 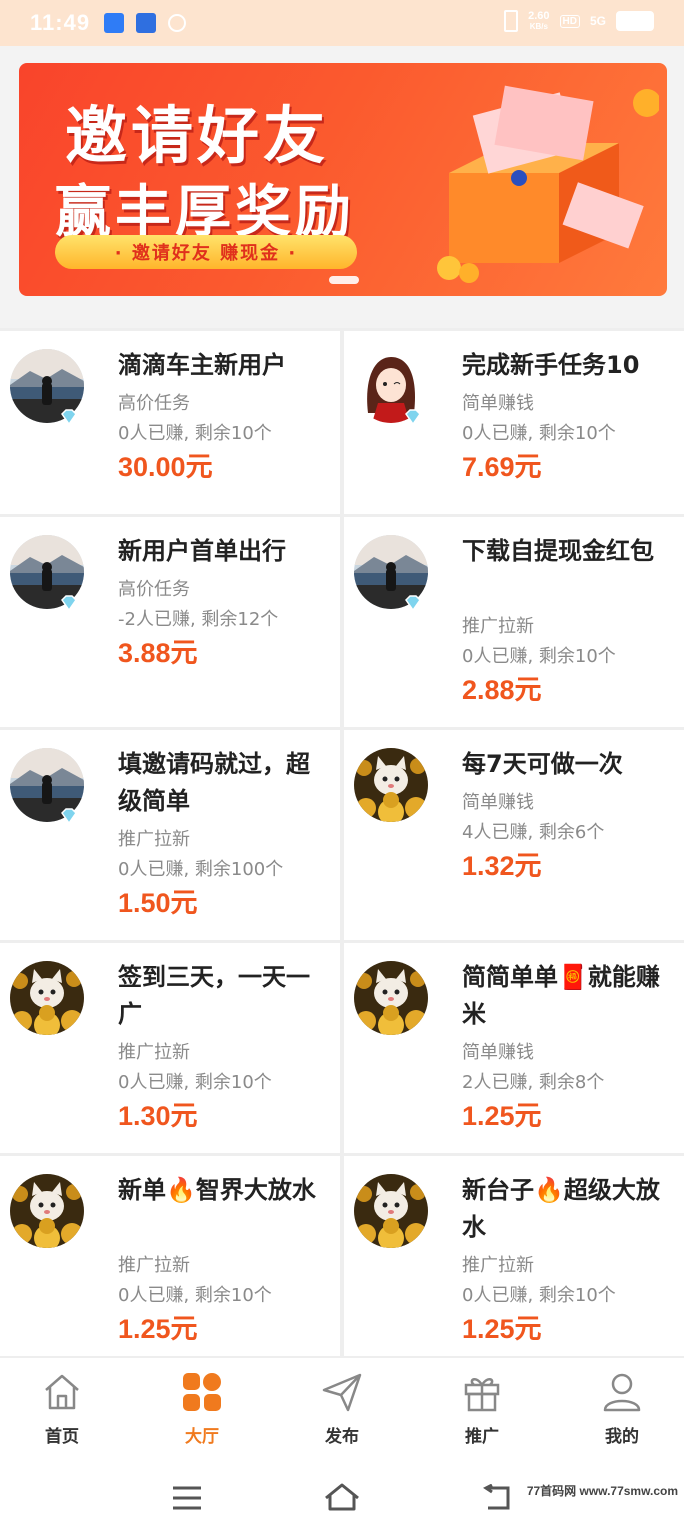 What do you see at coordinates (170, 422) in the screenshot?
I see `task-card: 滴滴车主新用户 高价任务 0人已赚, 剩余10个 30.00元` at bounding box center [170, 422].